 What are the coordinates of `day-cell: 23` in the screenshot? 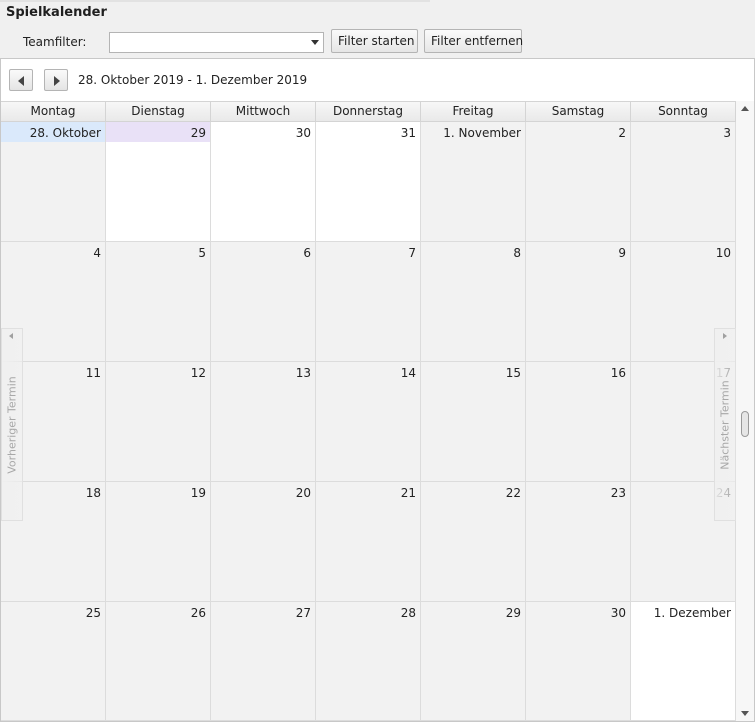 It's located at (578, 542).